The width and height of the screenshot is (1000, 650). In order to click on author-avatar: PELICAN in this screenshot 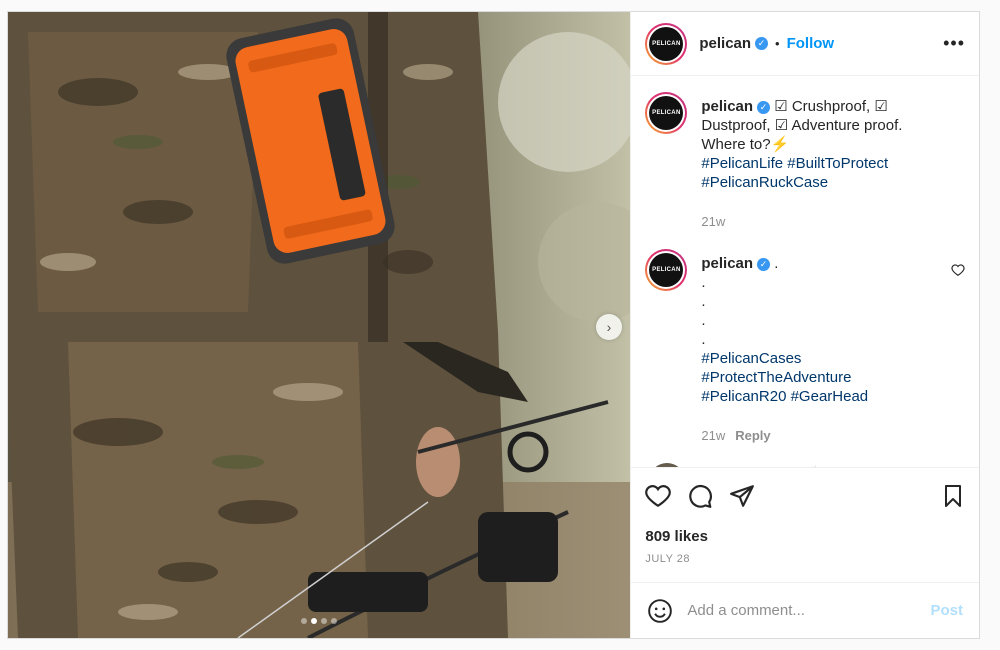, I will do `click(666, 43)`.